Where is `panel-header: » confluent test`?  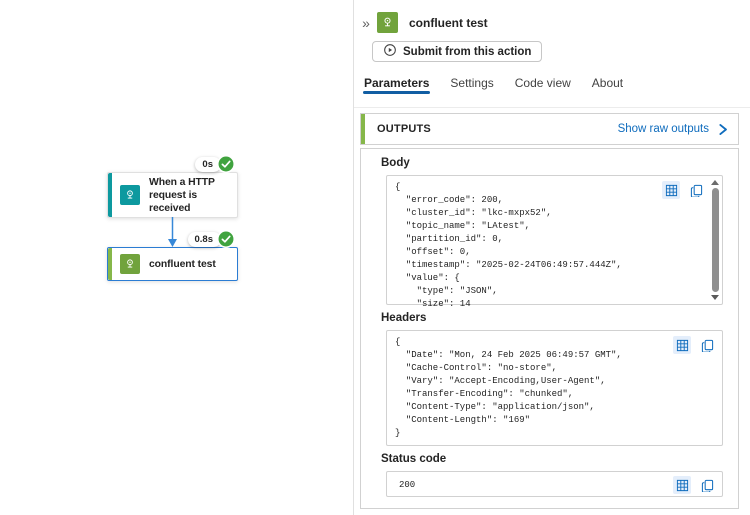
panel-header: » confluent test is located at coordinates (550, 22).